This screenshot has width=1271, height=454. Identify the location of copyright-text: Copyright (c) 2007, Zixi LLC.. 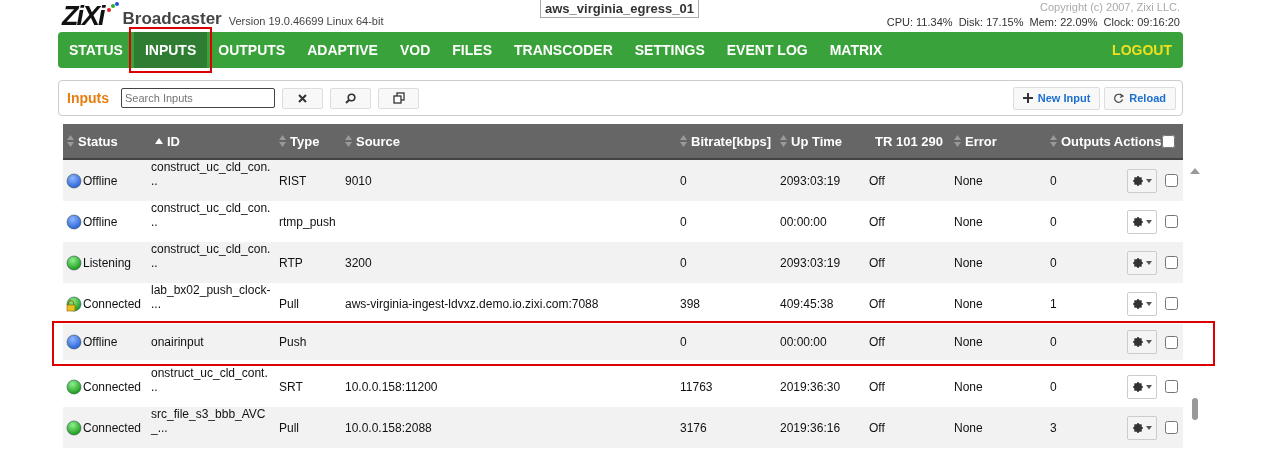
(1110, 7).